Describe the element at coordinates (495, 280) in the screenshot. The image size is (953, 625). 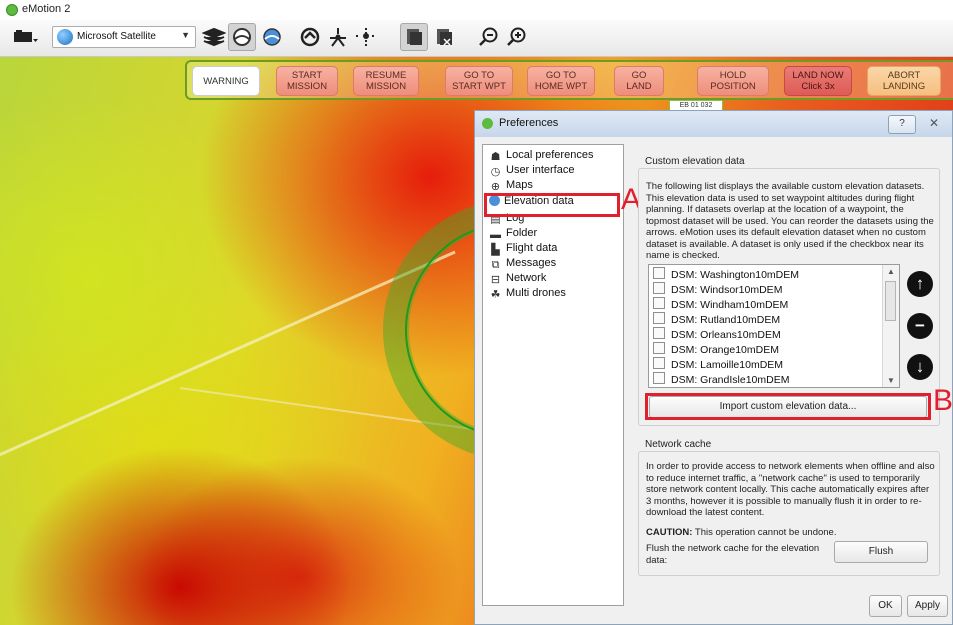
I see `network-icon: ⊟` at that location.